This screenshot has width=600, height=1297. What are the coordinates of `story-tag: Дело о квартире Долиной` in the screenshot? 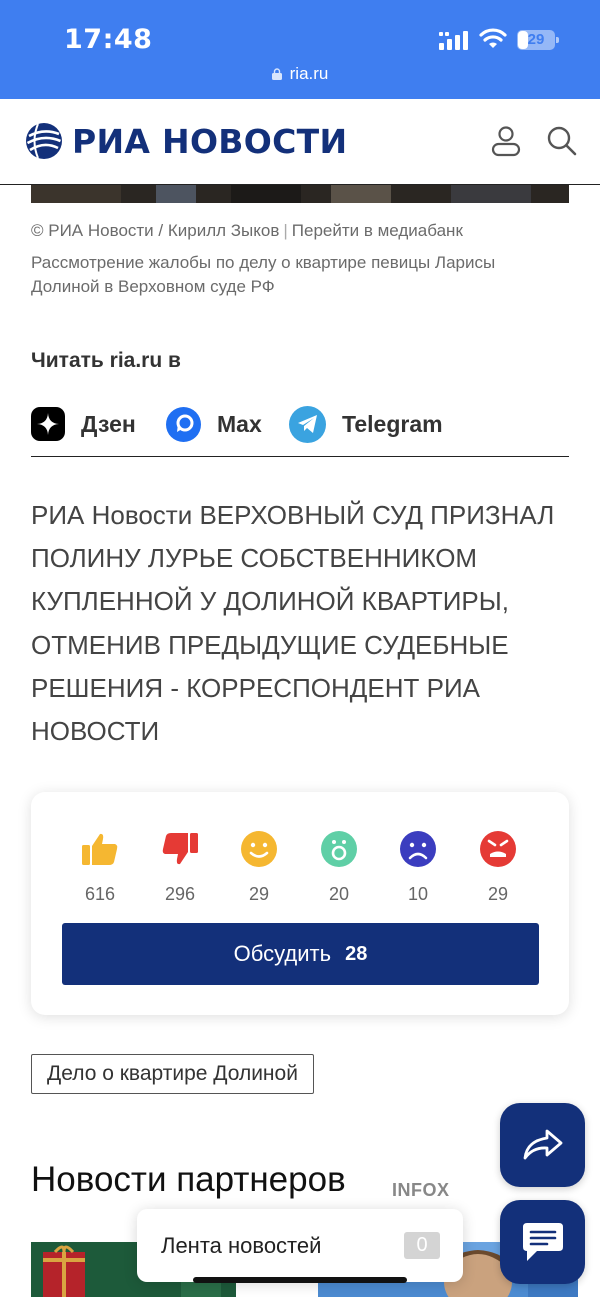 It's located at (172, 1074).